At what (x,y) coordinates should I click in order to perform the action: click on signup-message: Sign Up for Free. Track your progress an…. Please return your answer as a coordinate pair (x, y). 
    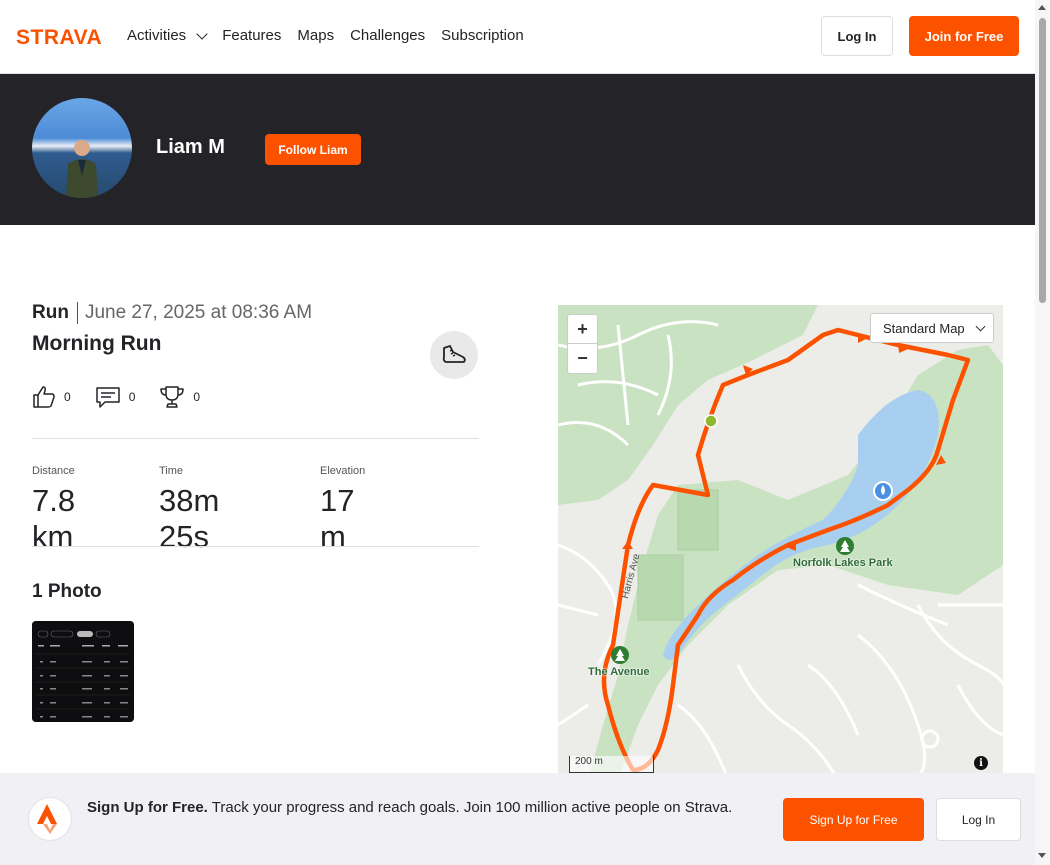
    Looking at the image, I should click on (422, 808).